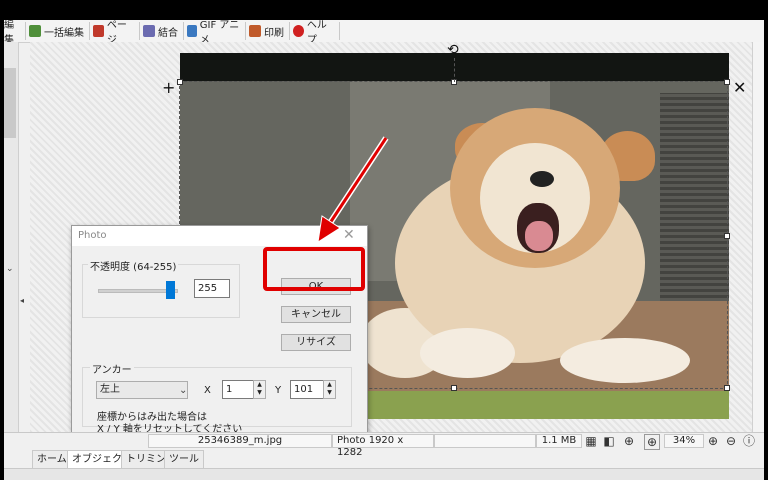  What do you see at coordinates (207, 390) in the screenshot?
I see `x-label: X` at bounding box center [207, 390].